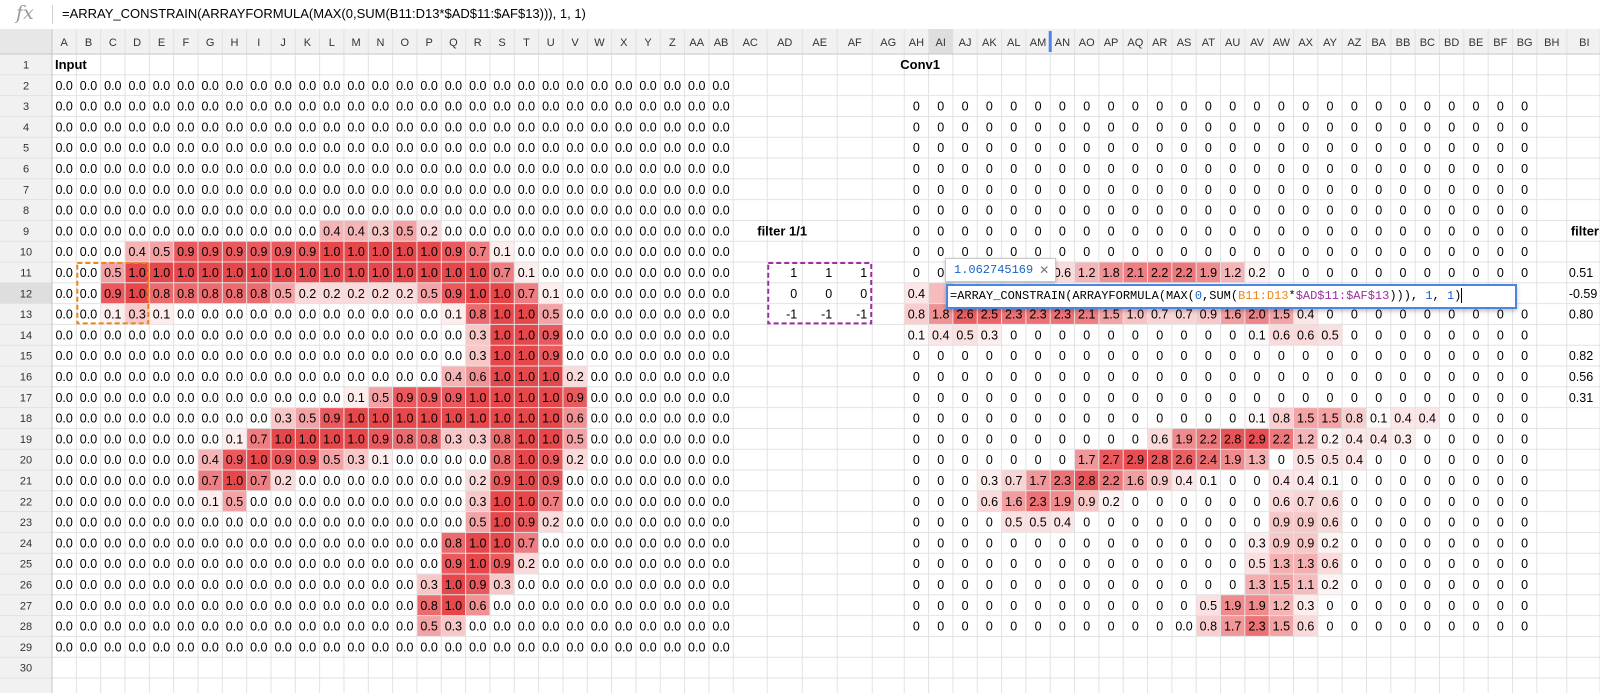 This screenshot has height=693, width=1600. Describe the element at coordinates (1086, 273) in the screenshot. I see `conv1-cell: 1.2` at that location.